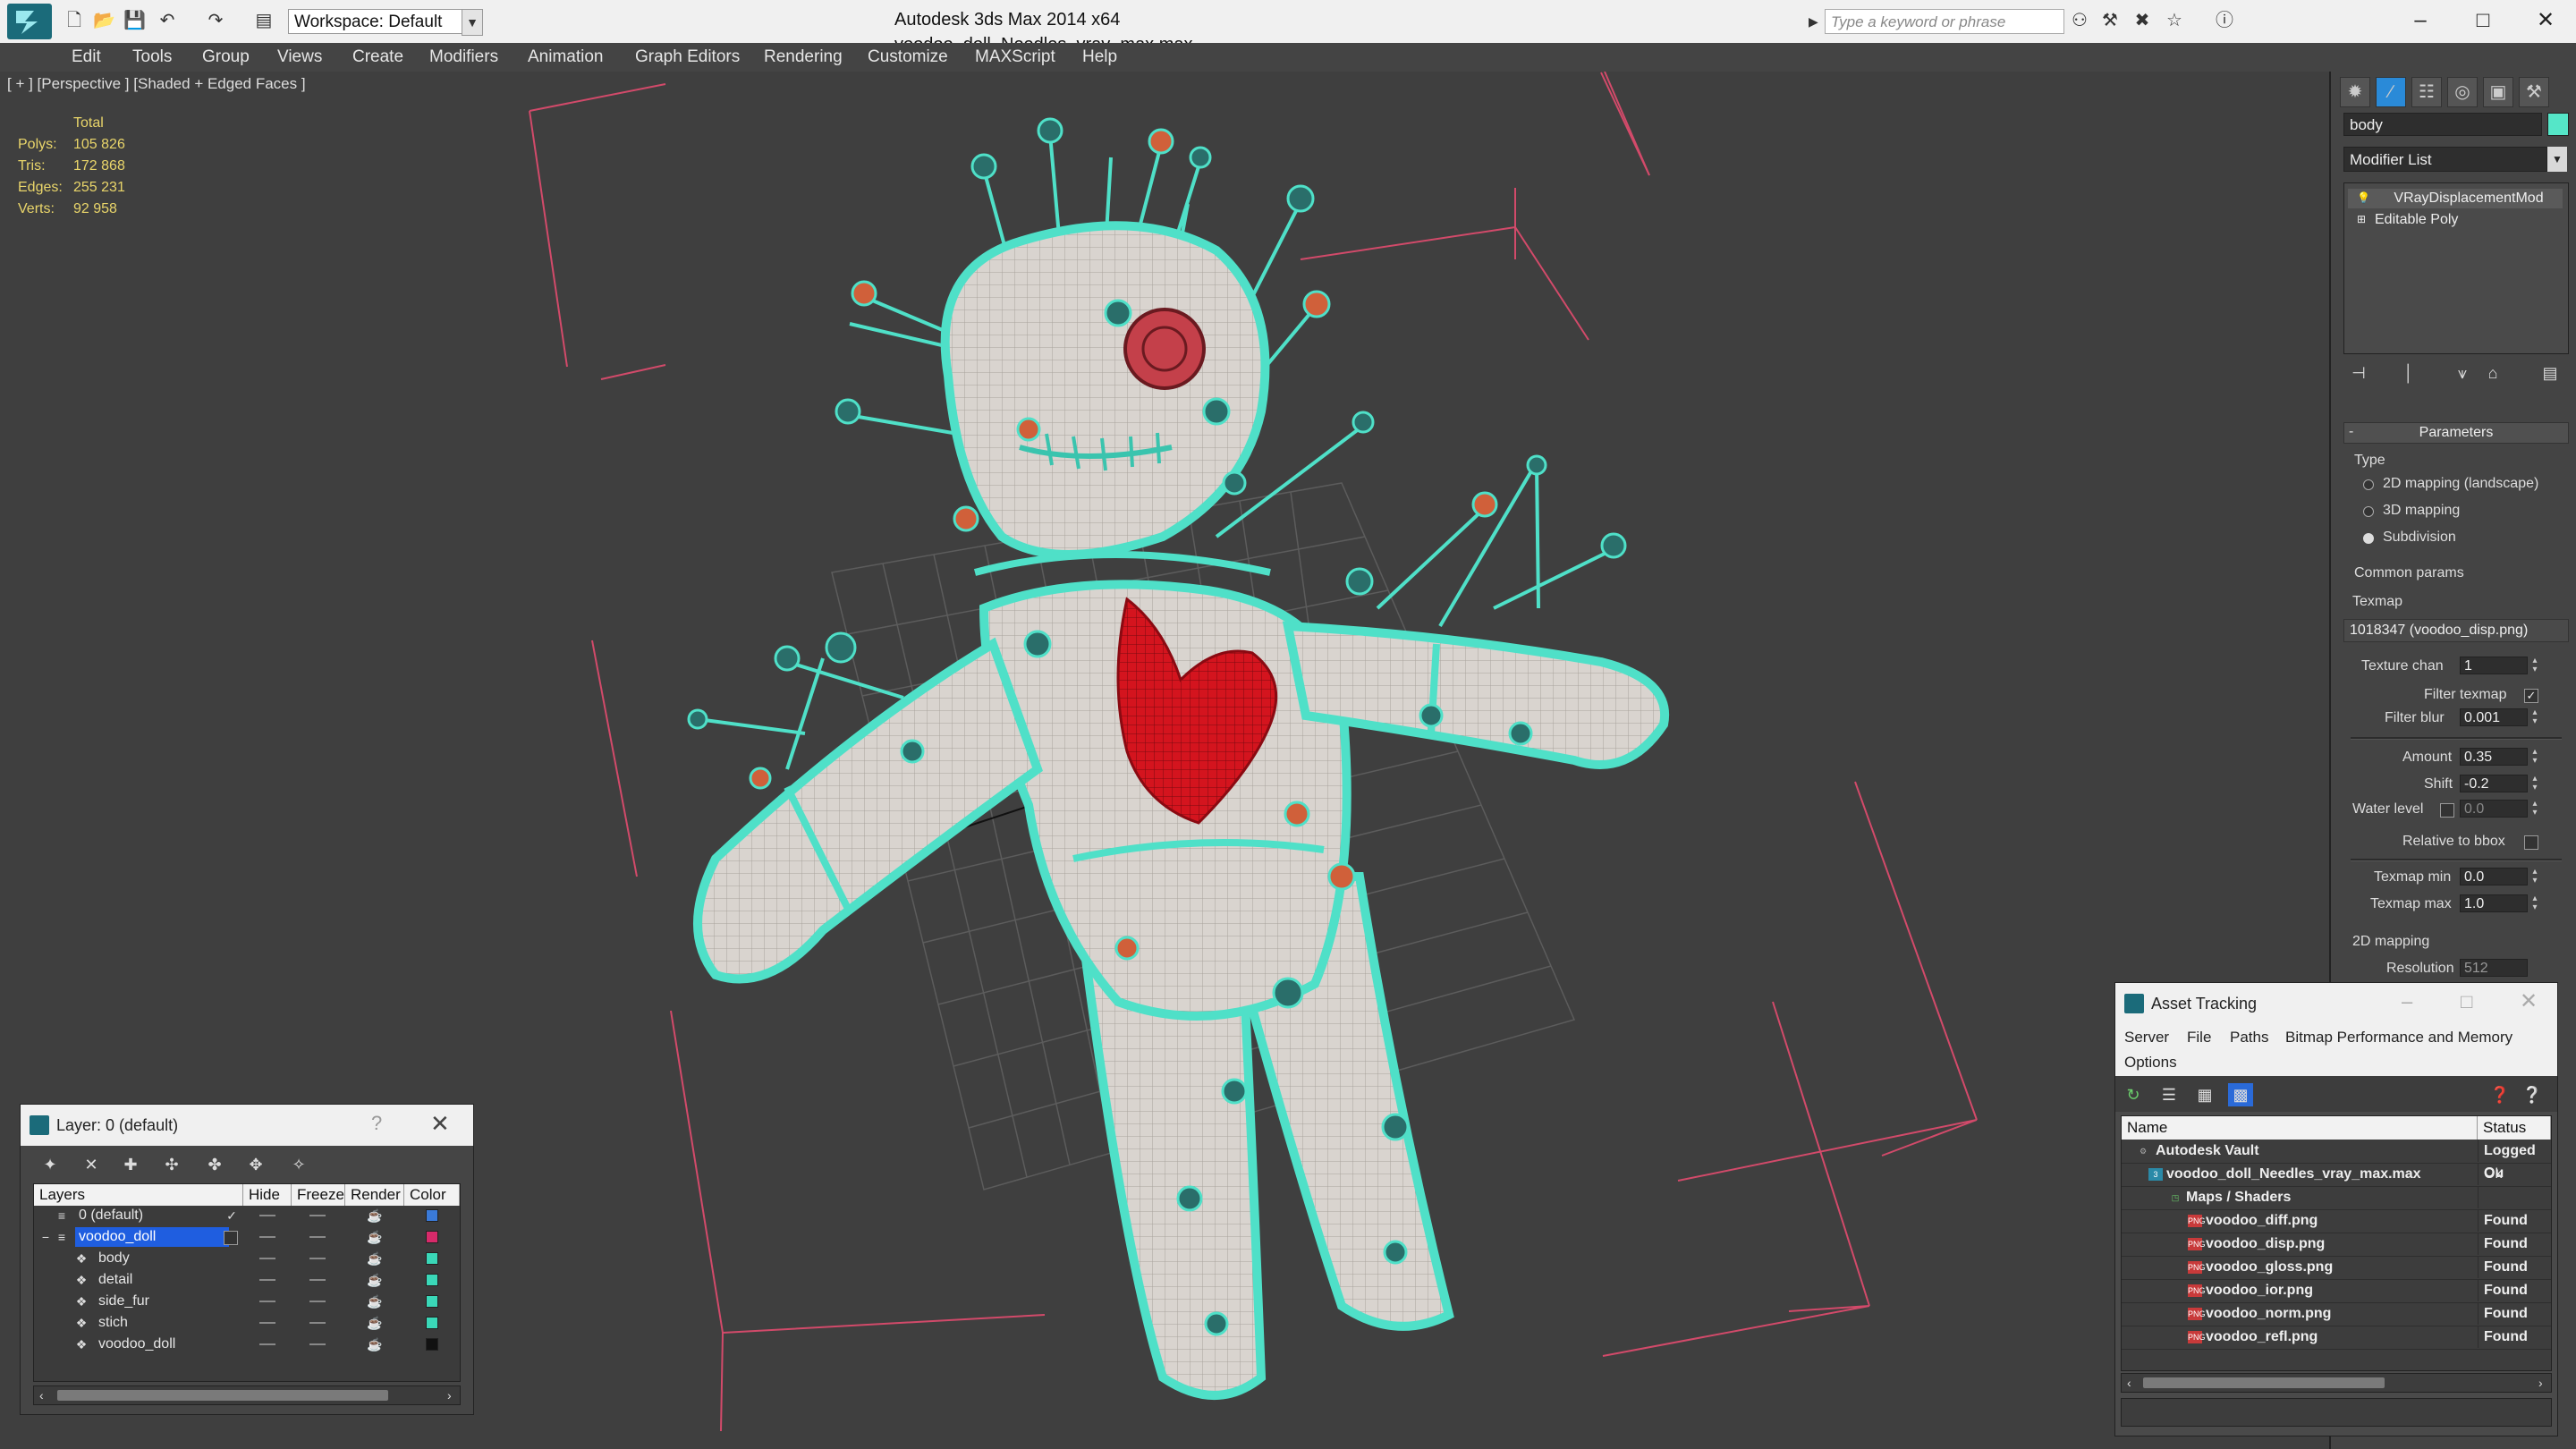 The width and height of the screenshot is (2576, 1449). I want to click on menu-edit: Edit, so click(86, 57).